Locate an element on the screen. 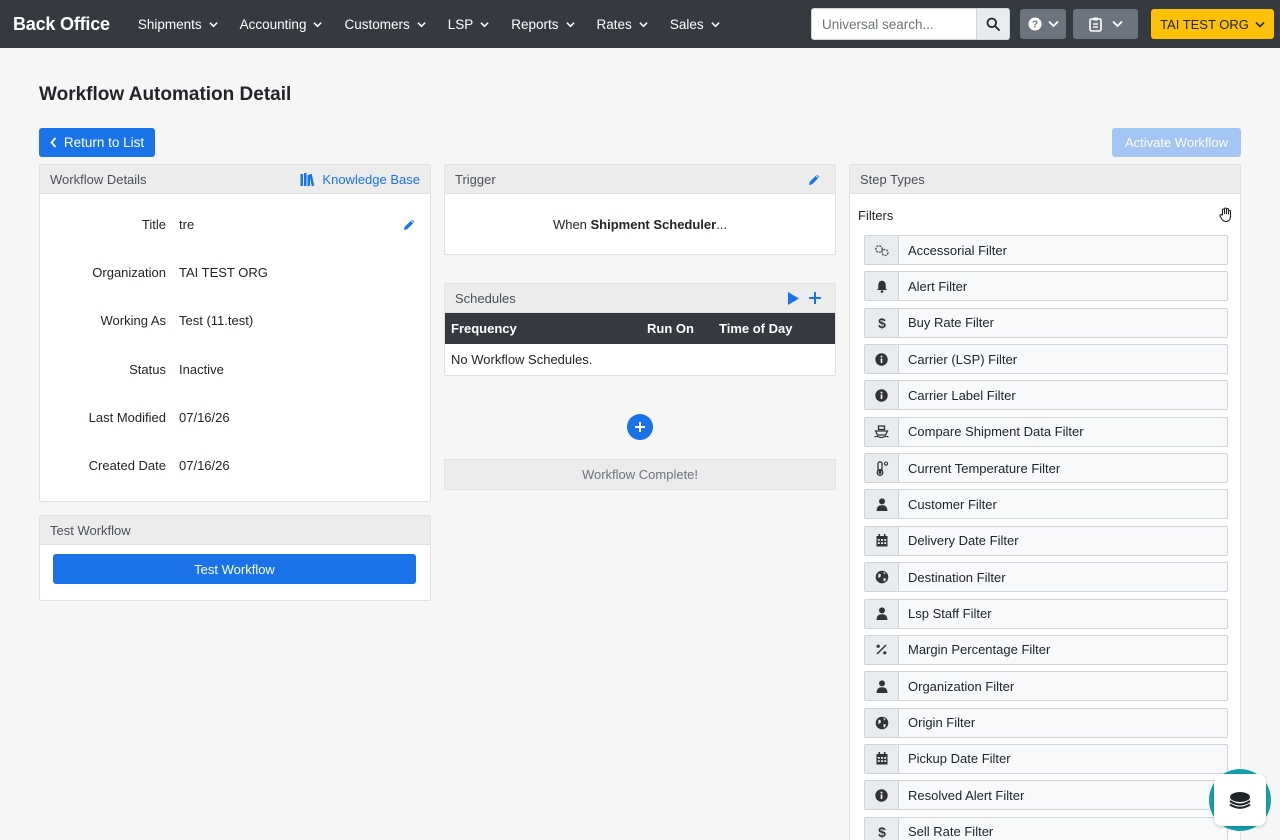 The width and height of the screenshot is (1280, 840). filter-item-margin-percentage-filter: Margin Percentage Filter is located at coordinates (1046, 649).